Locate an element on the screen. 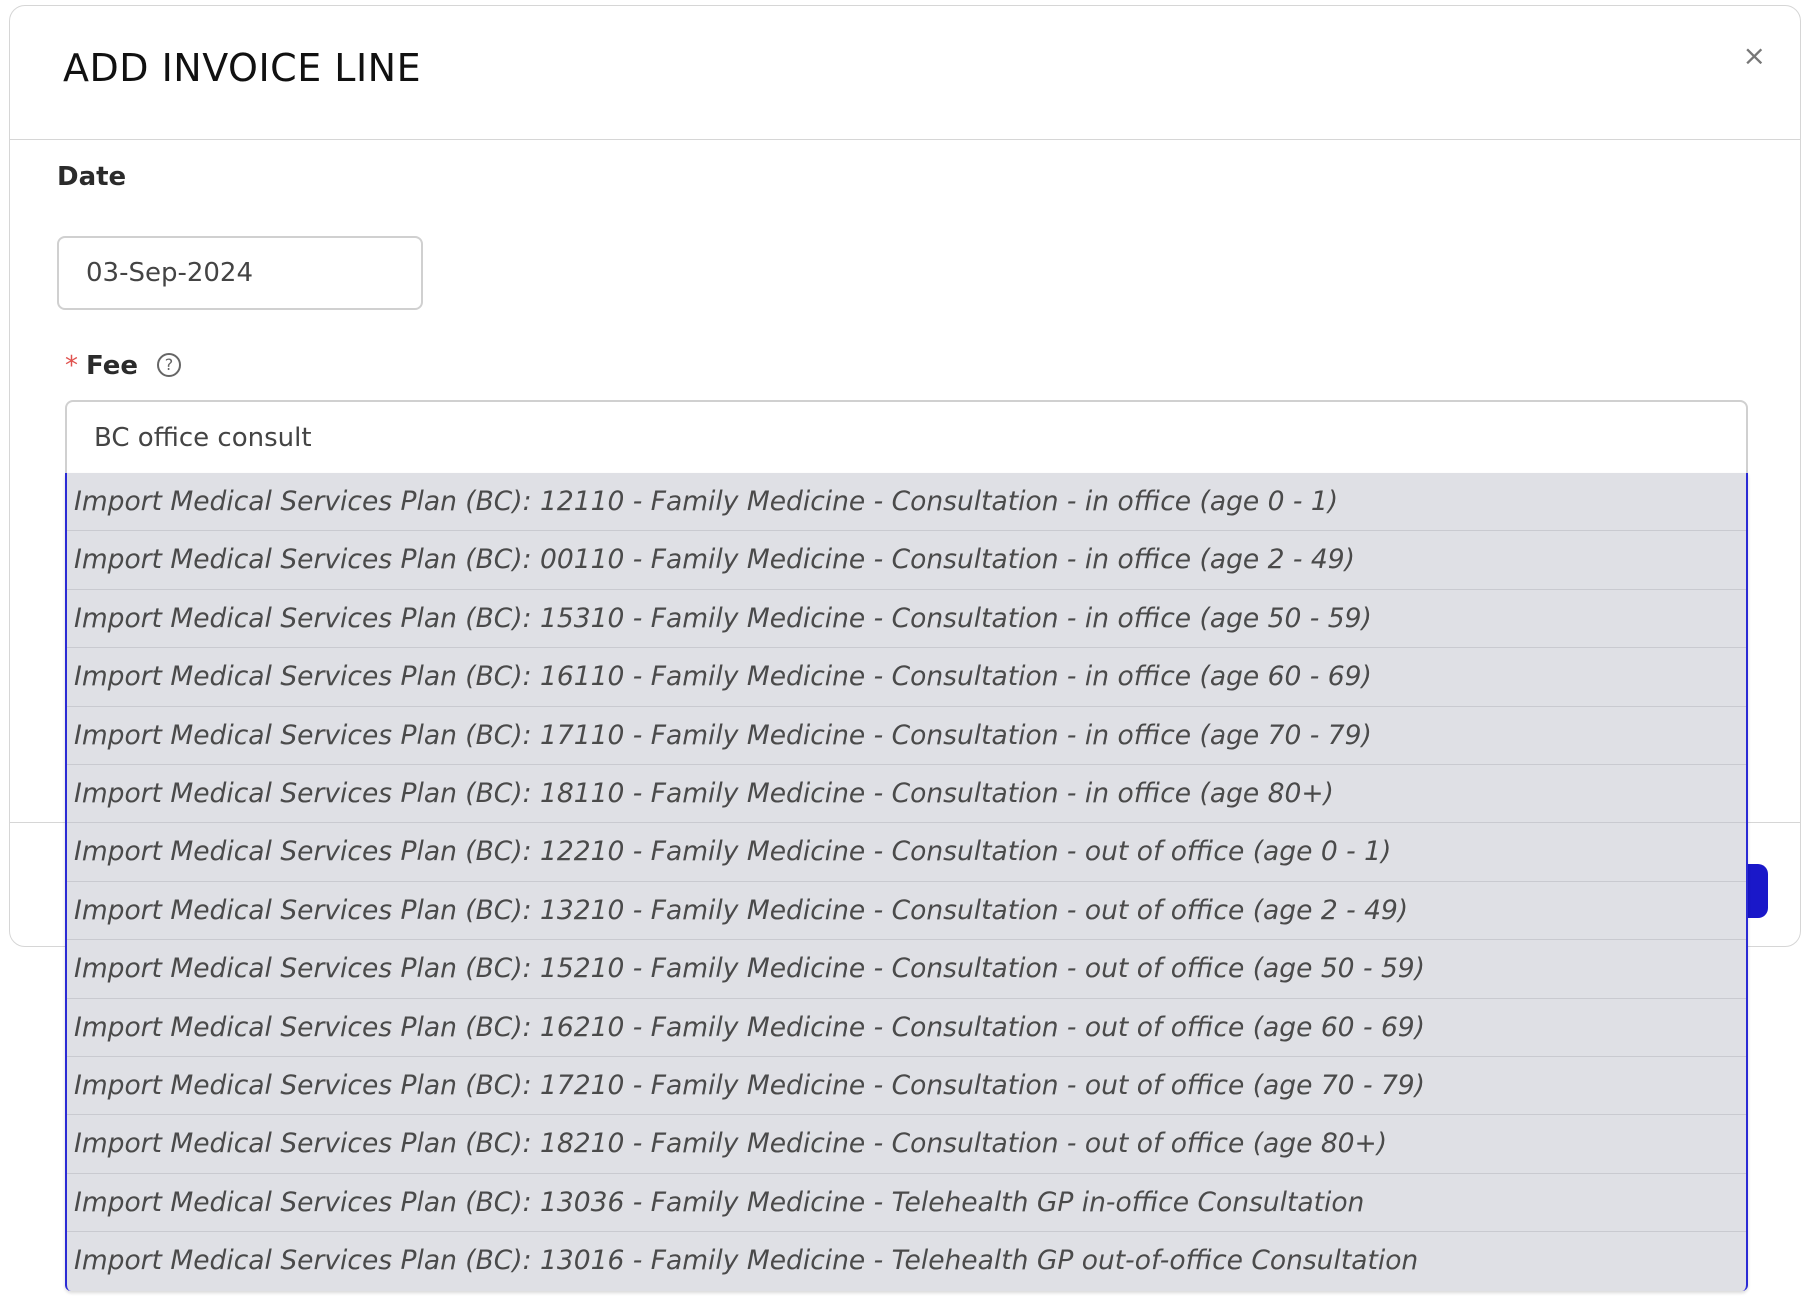 This screenshot has width=1810, height=1305. close-icon: × is located at coordinates (1754, 56).